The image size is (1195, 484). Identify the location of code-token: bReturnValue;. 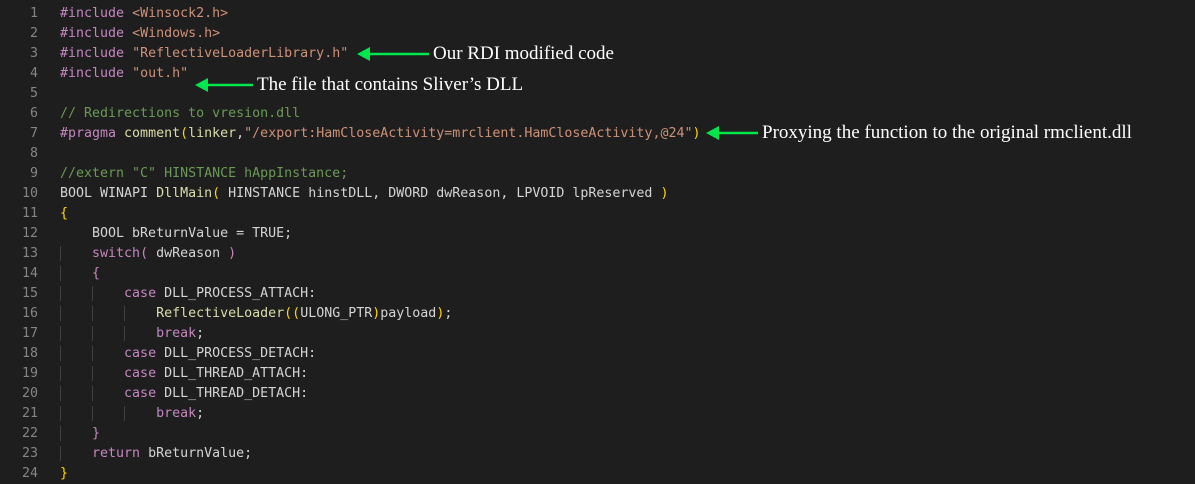
(200, 453).